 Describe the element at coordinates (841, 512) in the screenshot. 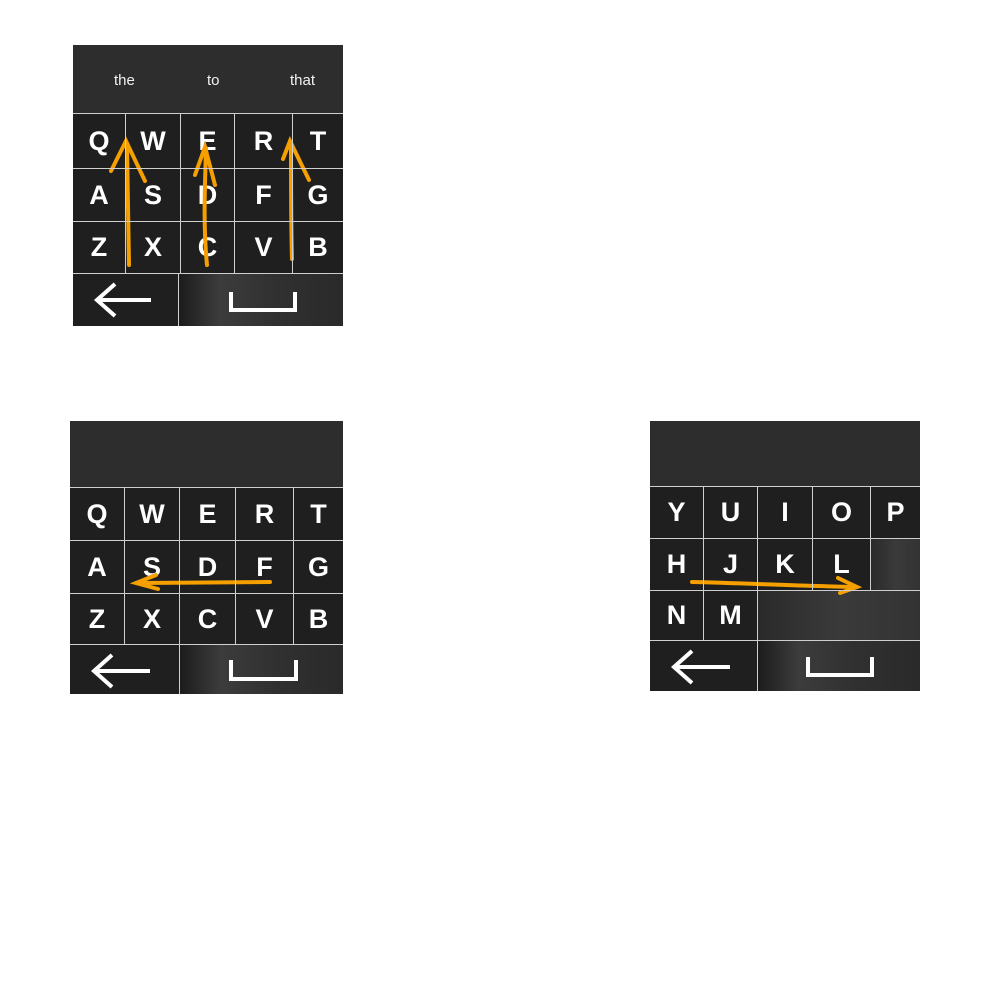

I see `key-o: O` at that location.